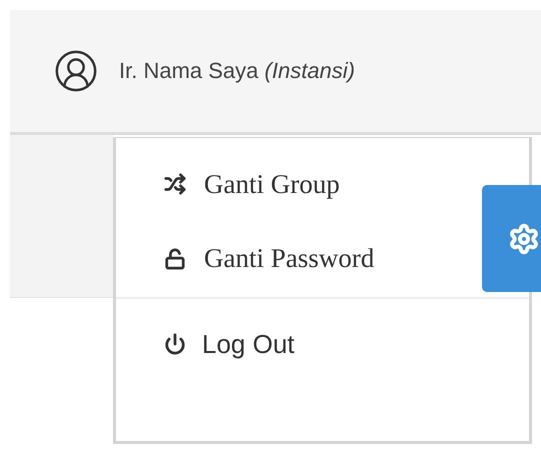  Describe the element at coordinates (76, 71) in the screenshot. I see `avatar-icon` at that location.